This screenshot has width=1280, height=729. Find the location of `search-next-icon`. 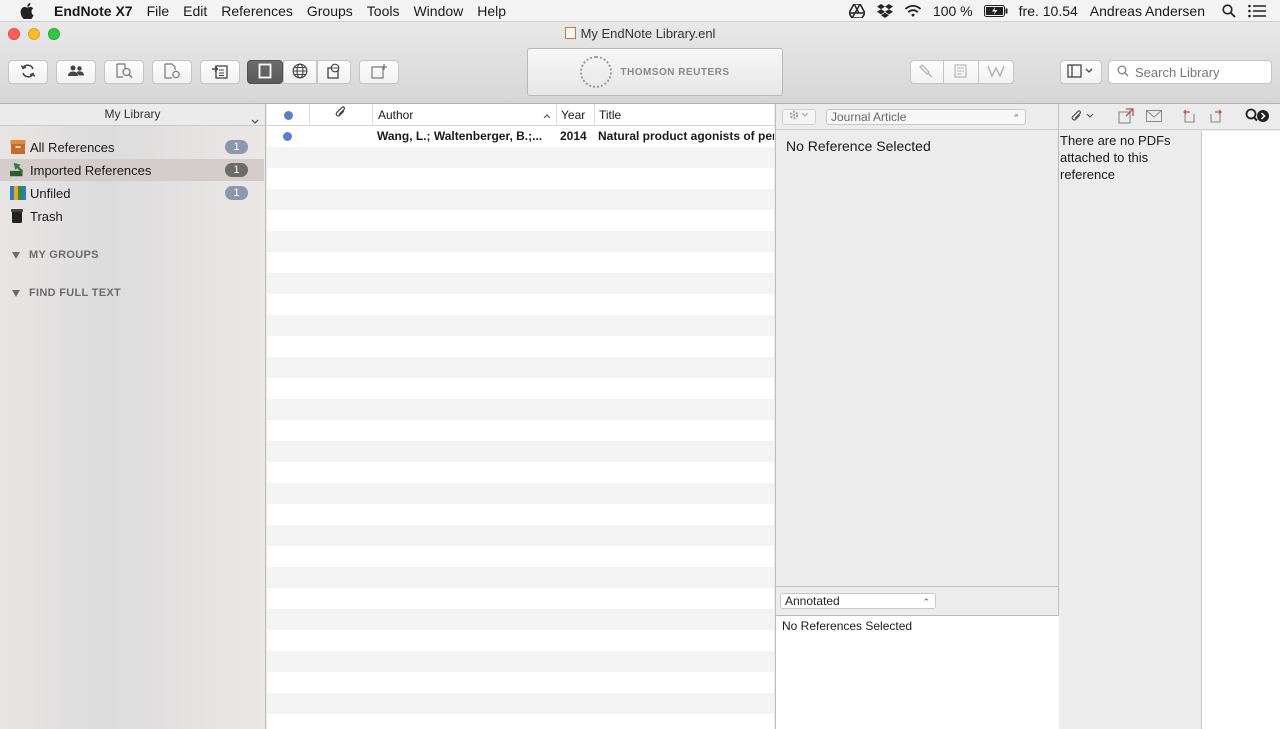

search-next-icon is located at coordinates (1257, 117).